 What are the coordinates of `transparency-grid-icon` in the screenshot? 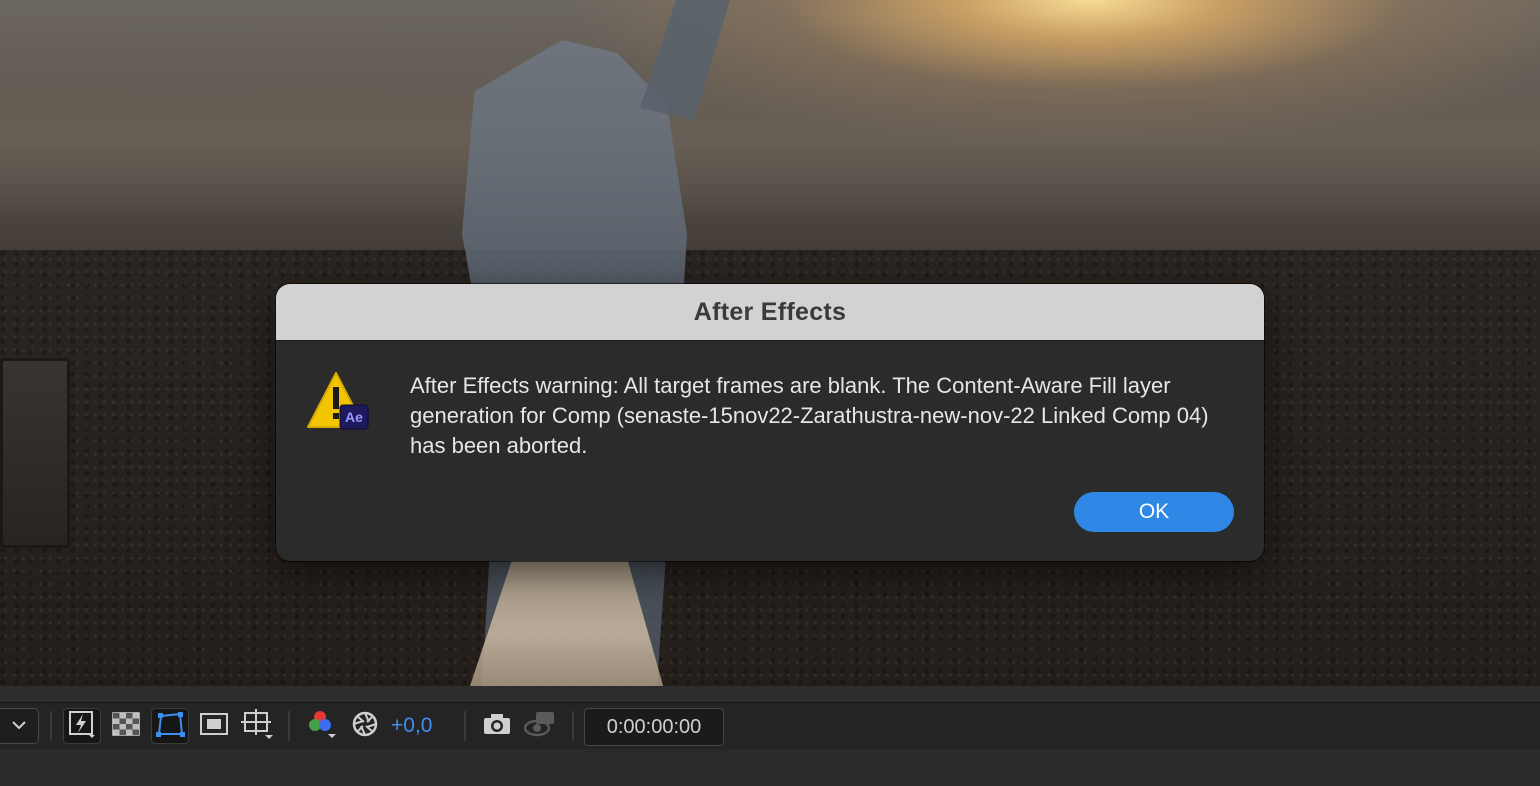 It's located at (126, 726).